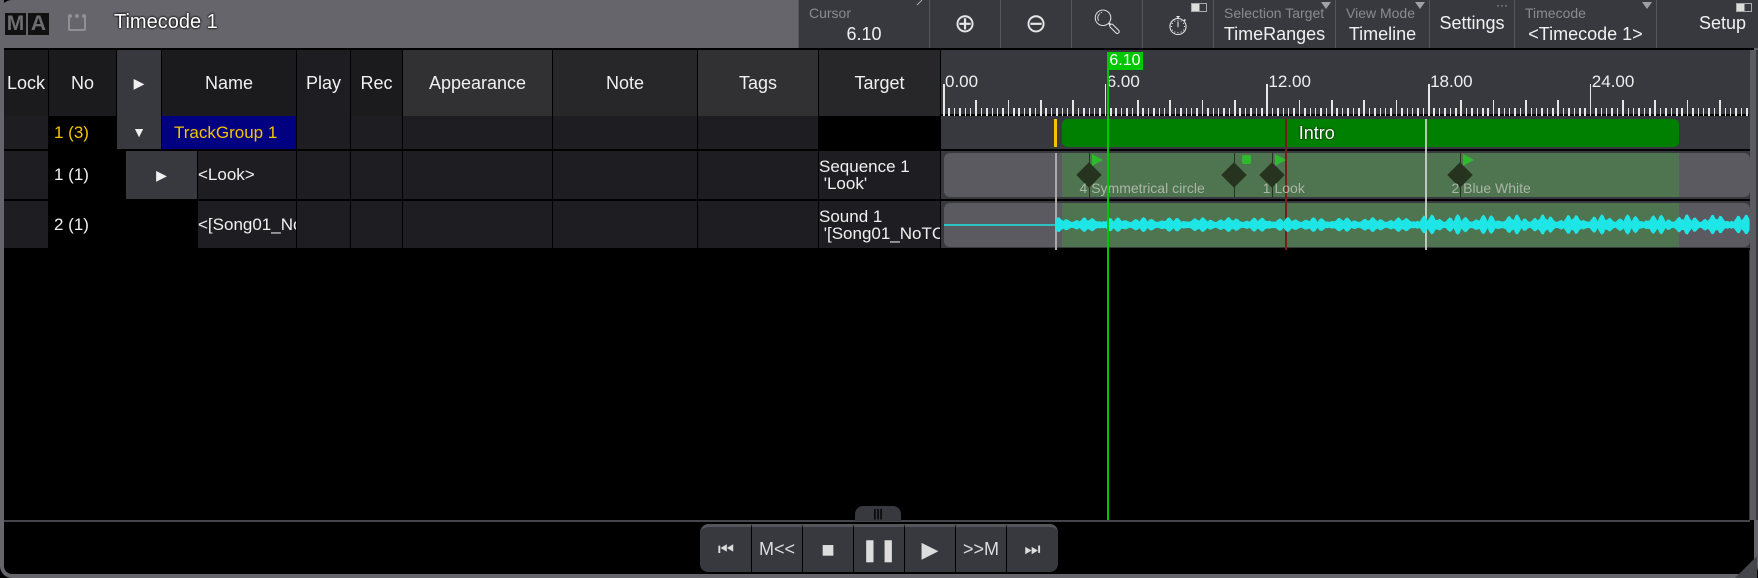 The height and width of the screenshot is (578, 1758). What do you see at coordinates (930, 548) in the screenshot?
I see `play-button: ▶` at bounding box center [930, 548].